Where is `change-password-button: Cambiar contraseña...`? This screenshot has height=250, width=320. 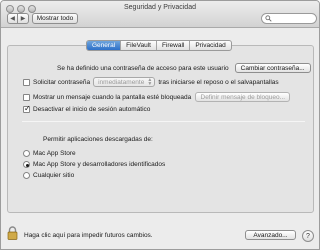
change-password-button: Cambiar contraseña... is located at coordinates (272, 68).